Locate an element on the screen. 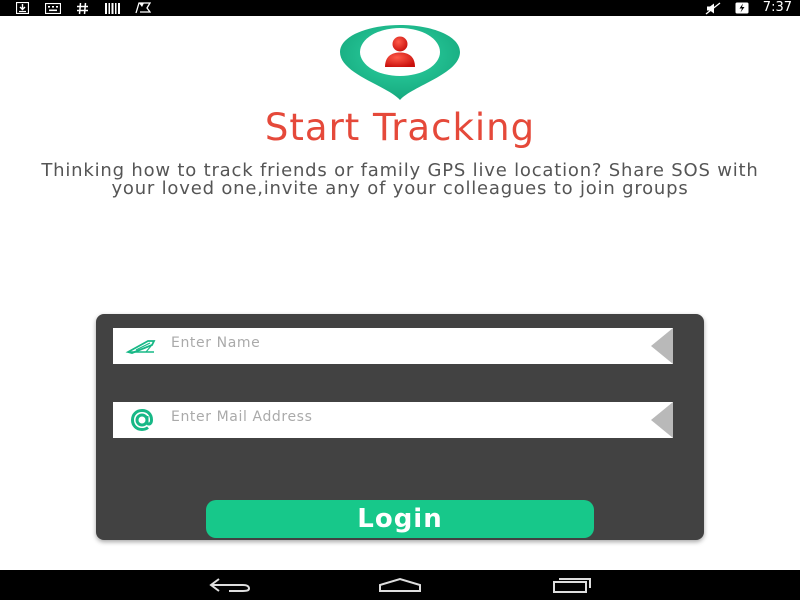  status-bar: 7:37 is located at coordinates (400, 8).